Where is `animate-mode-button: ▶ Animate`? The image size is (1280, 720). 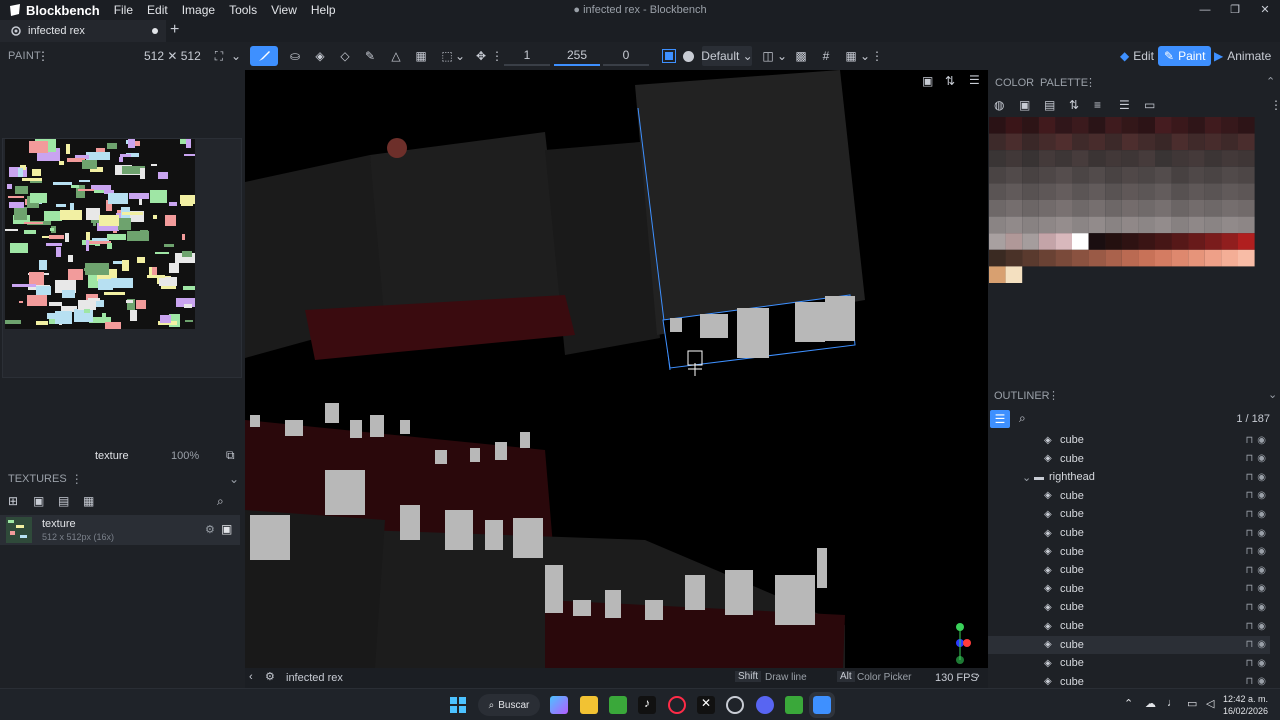
animate-mode-button: ▶ Animate is located at coordinates (1242, 56).